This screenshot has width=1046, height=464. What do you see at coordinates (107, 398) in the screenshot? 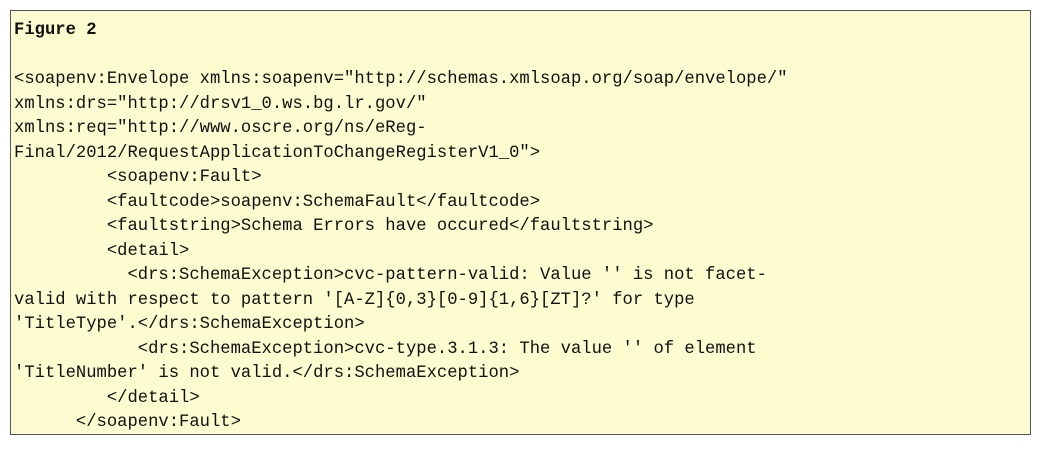
I see `code-line: </detail>` at bounding box center [107, 398].